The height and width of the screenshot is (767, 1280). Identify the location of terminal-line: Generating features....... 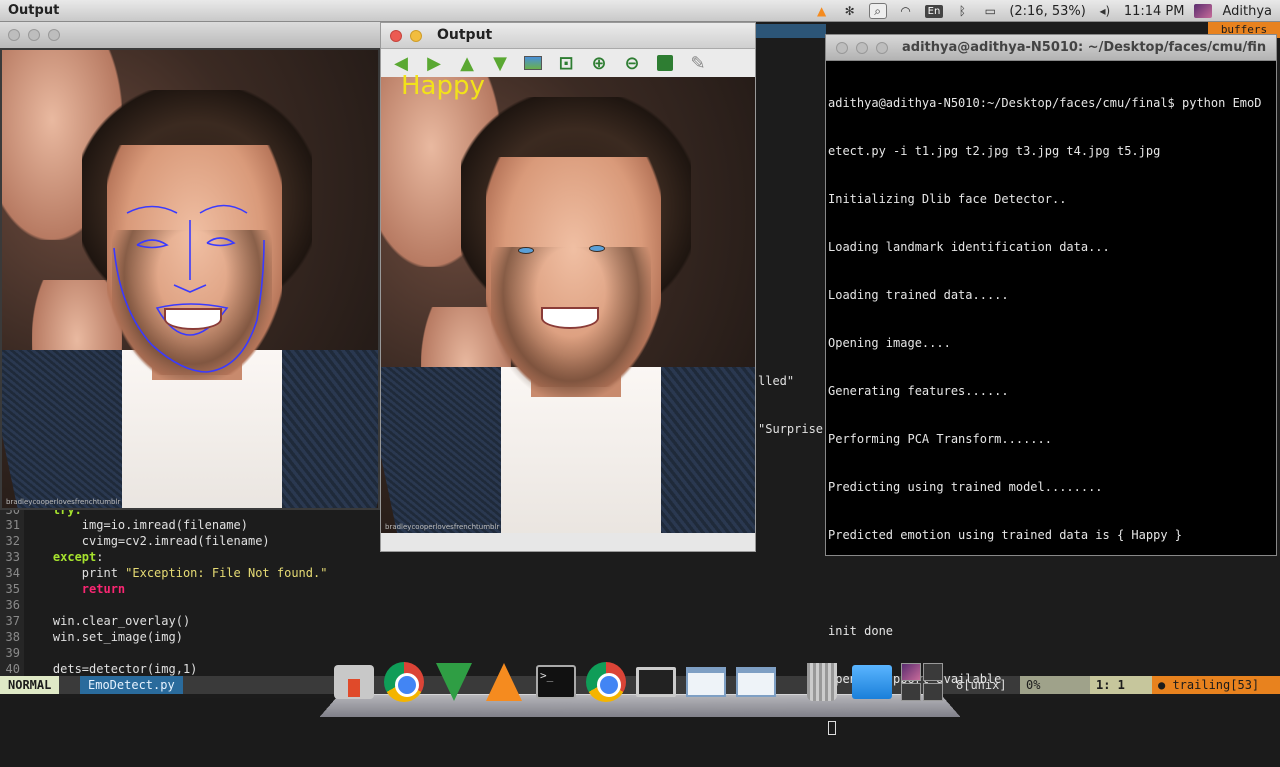
(918, 391).